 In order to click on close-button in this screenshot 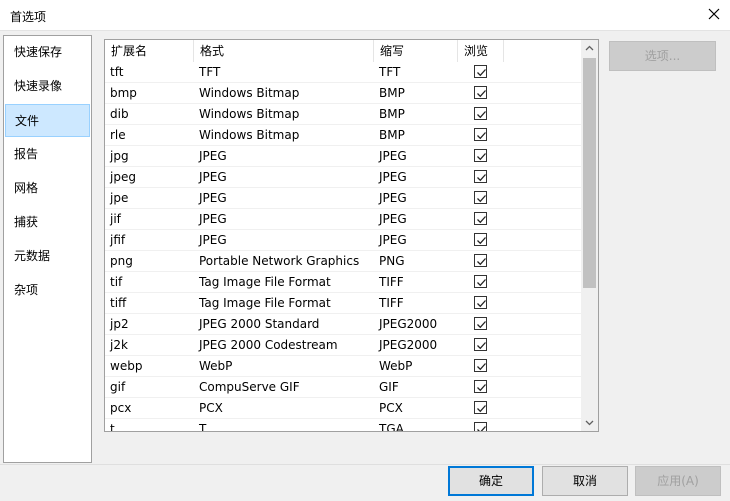, I will do `click(714, 14)`.